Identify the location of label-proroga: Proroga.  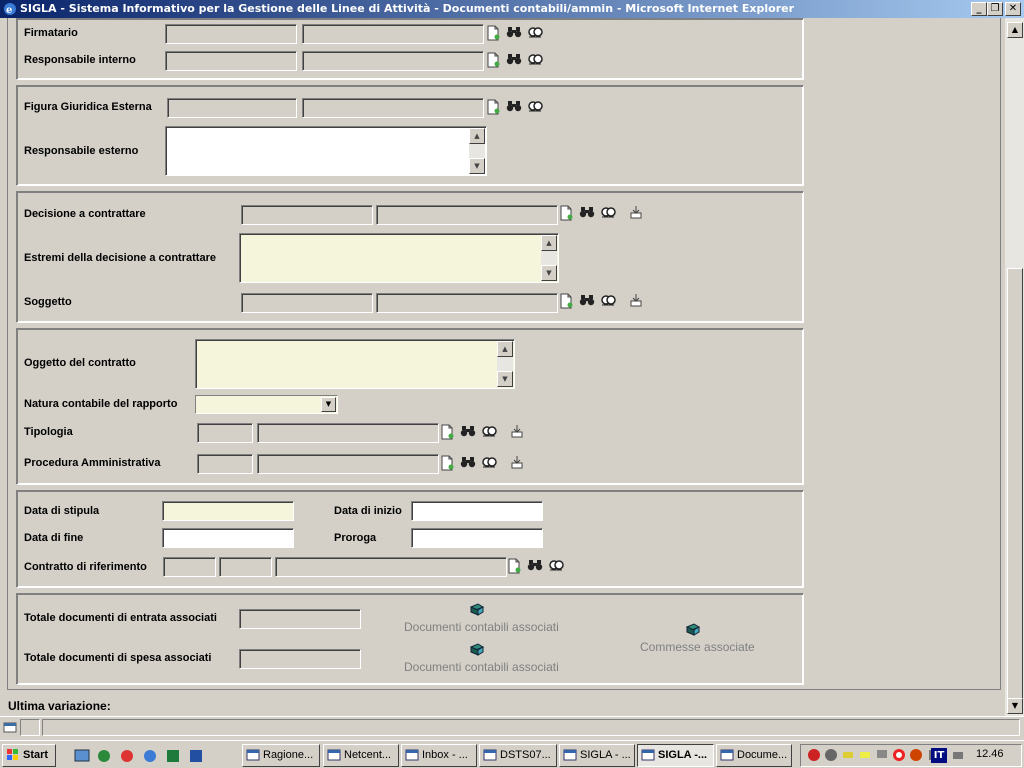
(355, 538).